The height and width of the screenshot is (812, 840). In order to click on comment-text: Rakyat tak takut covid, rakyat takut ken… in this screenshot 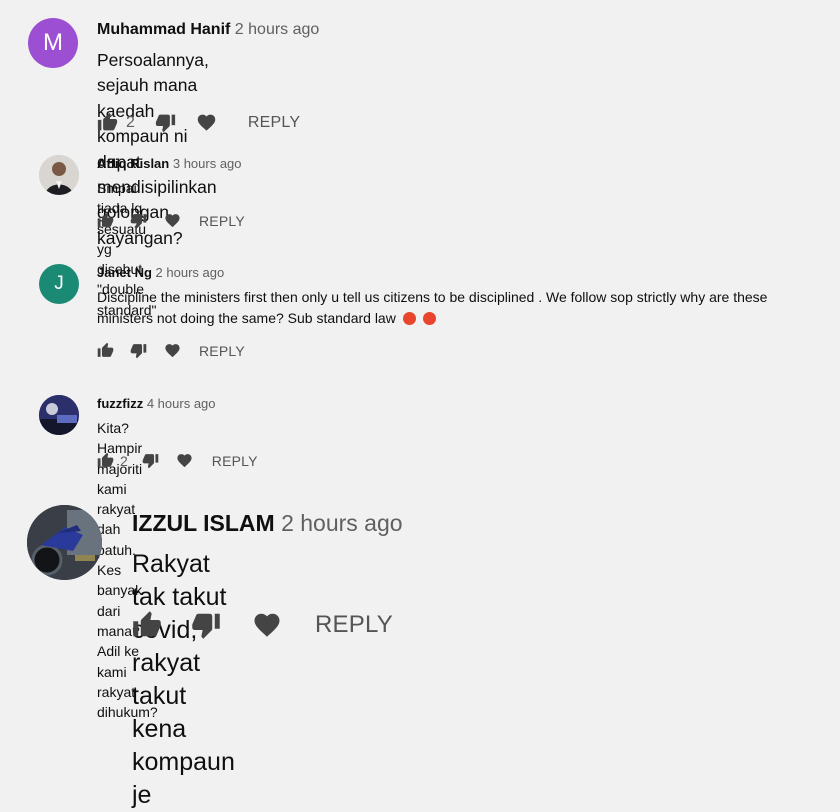, I will do `click(183, 679)`.